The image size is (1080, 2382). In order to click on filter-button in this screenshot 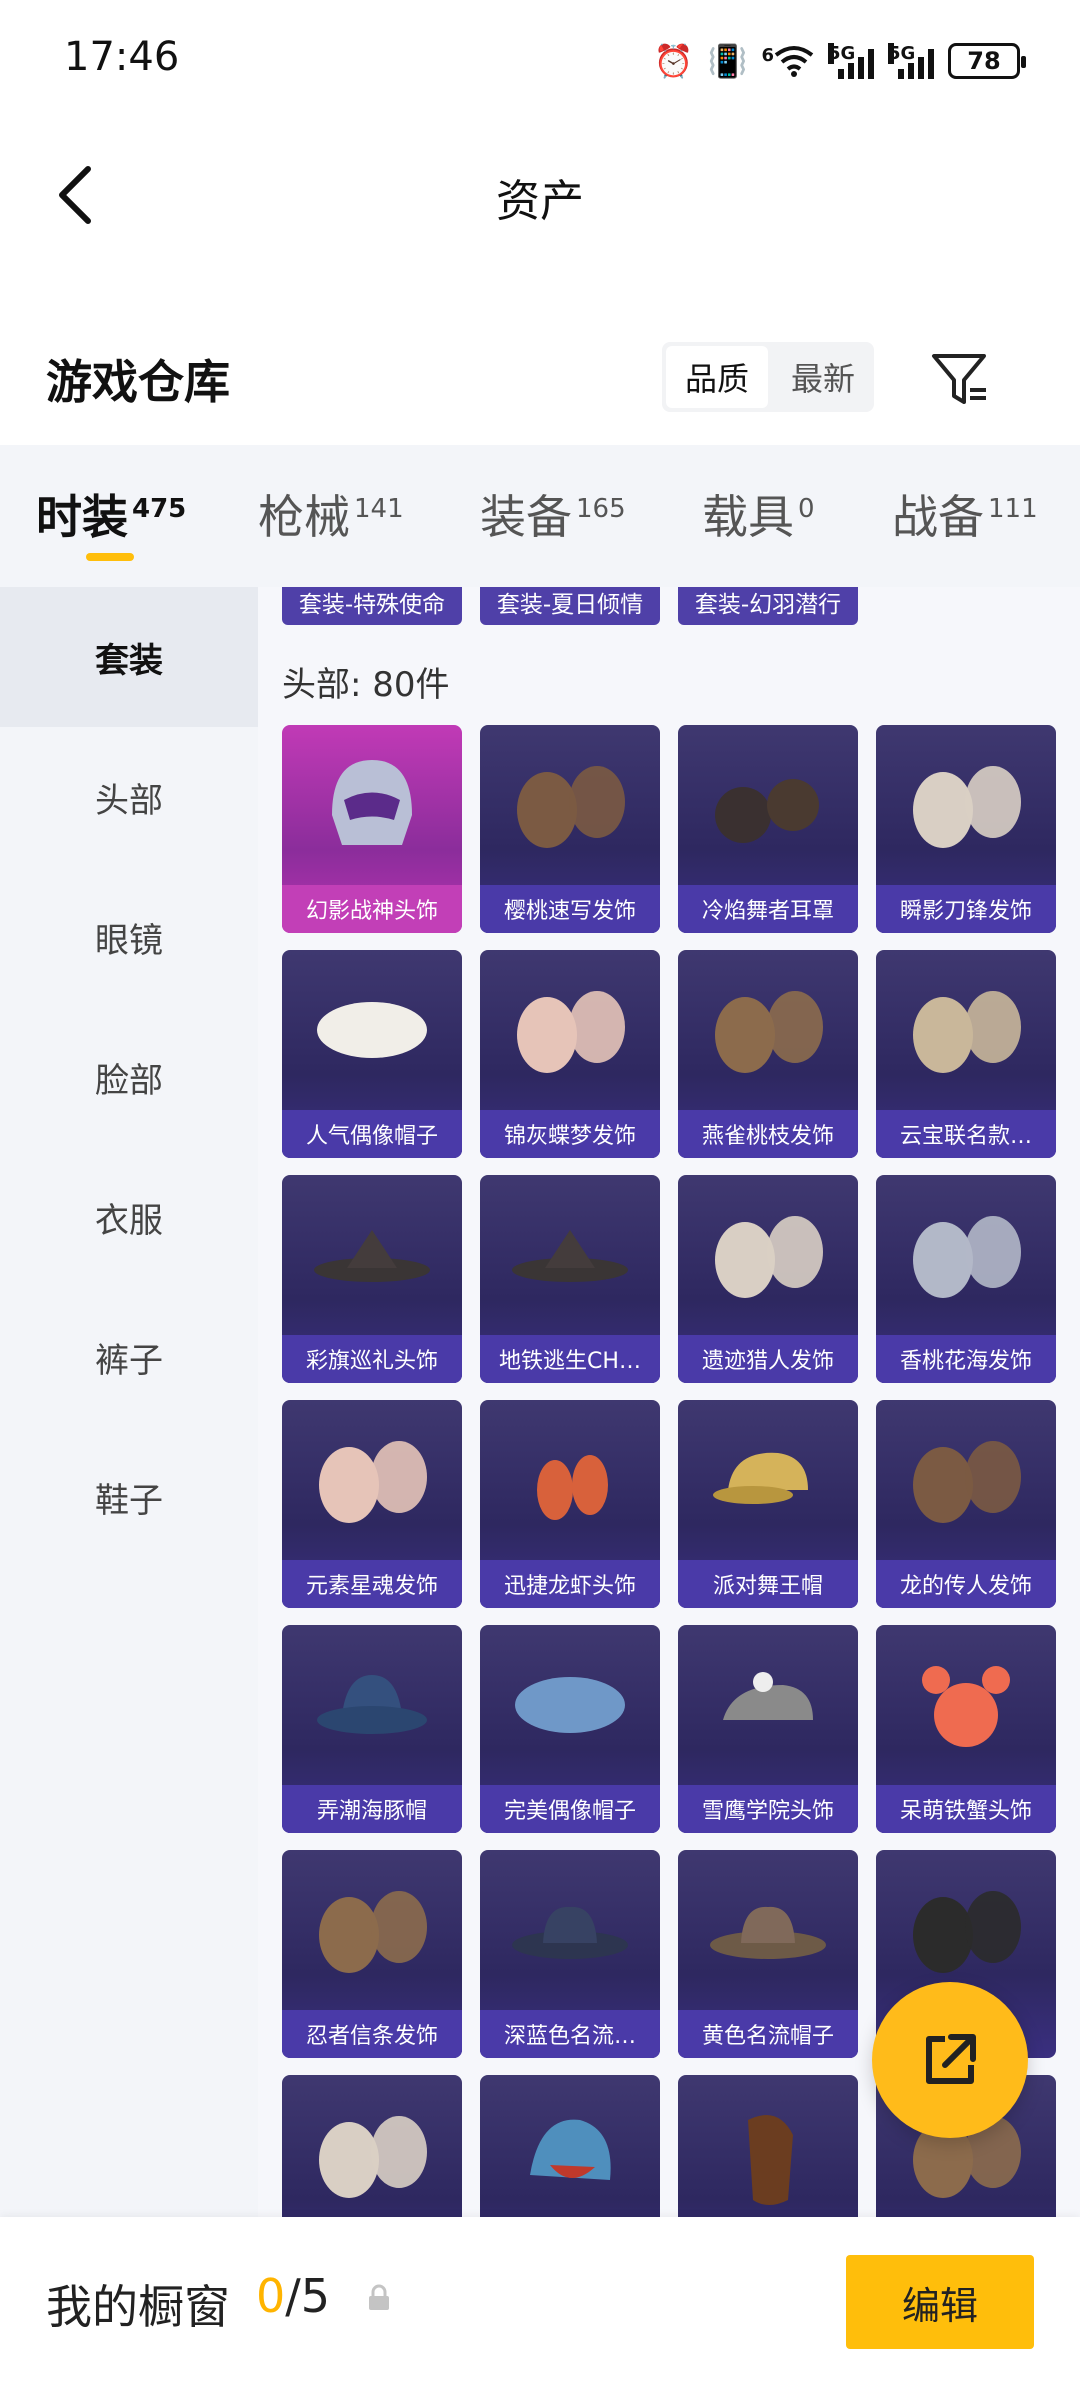, I will do `click(959, 379)`.